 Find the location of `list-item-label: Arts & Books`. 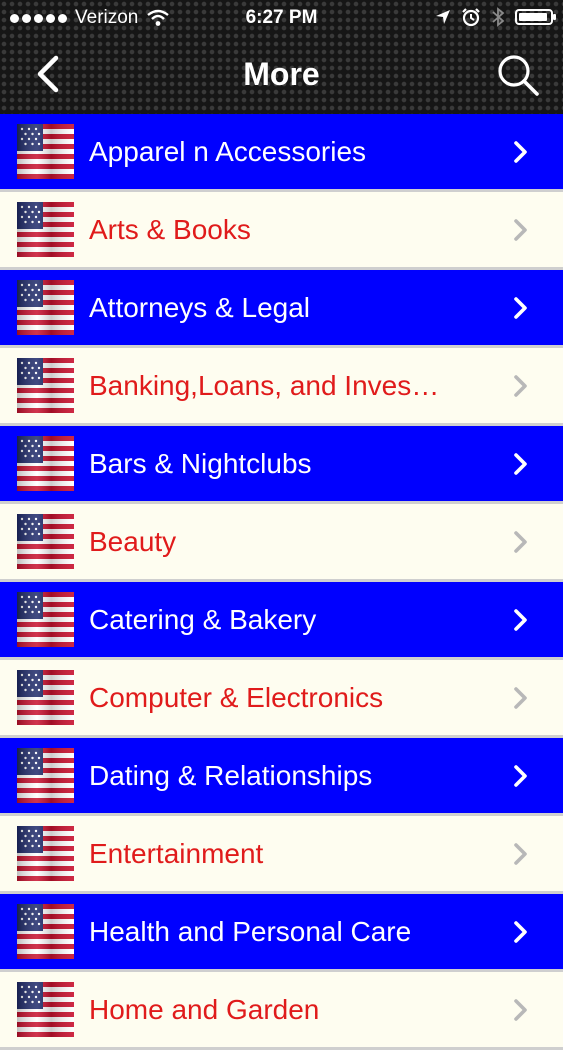

list-item-label: Arts & Books is located at coordinates (170, 229).